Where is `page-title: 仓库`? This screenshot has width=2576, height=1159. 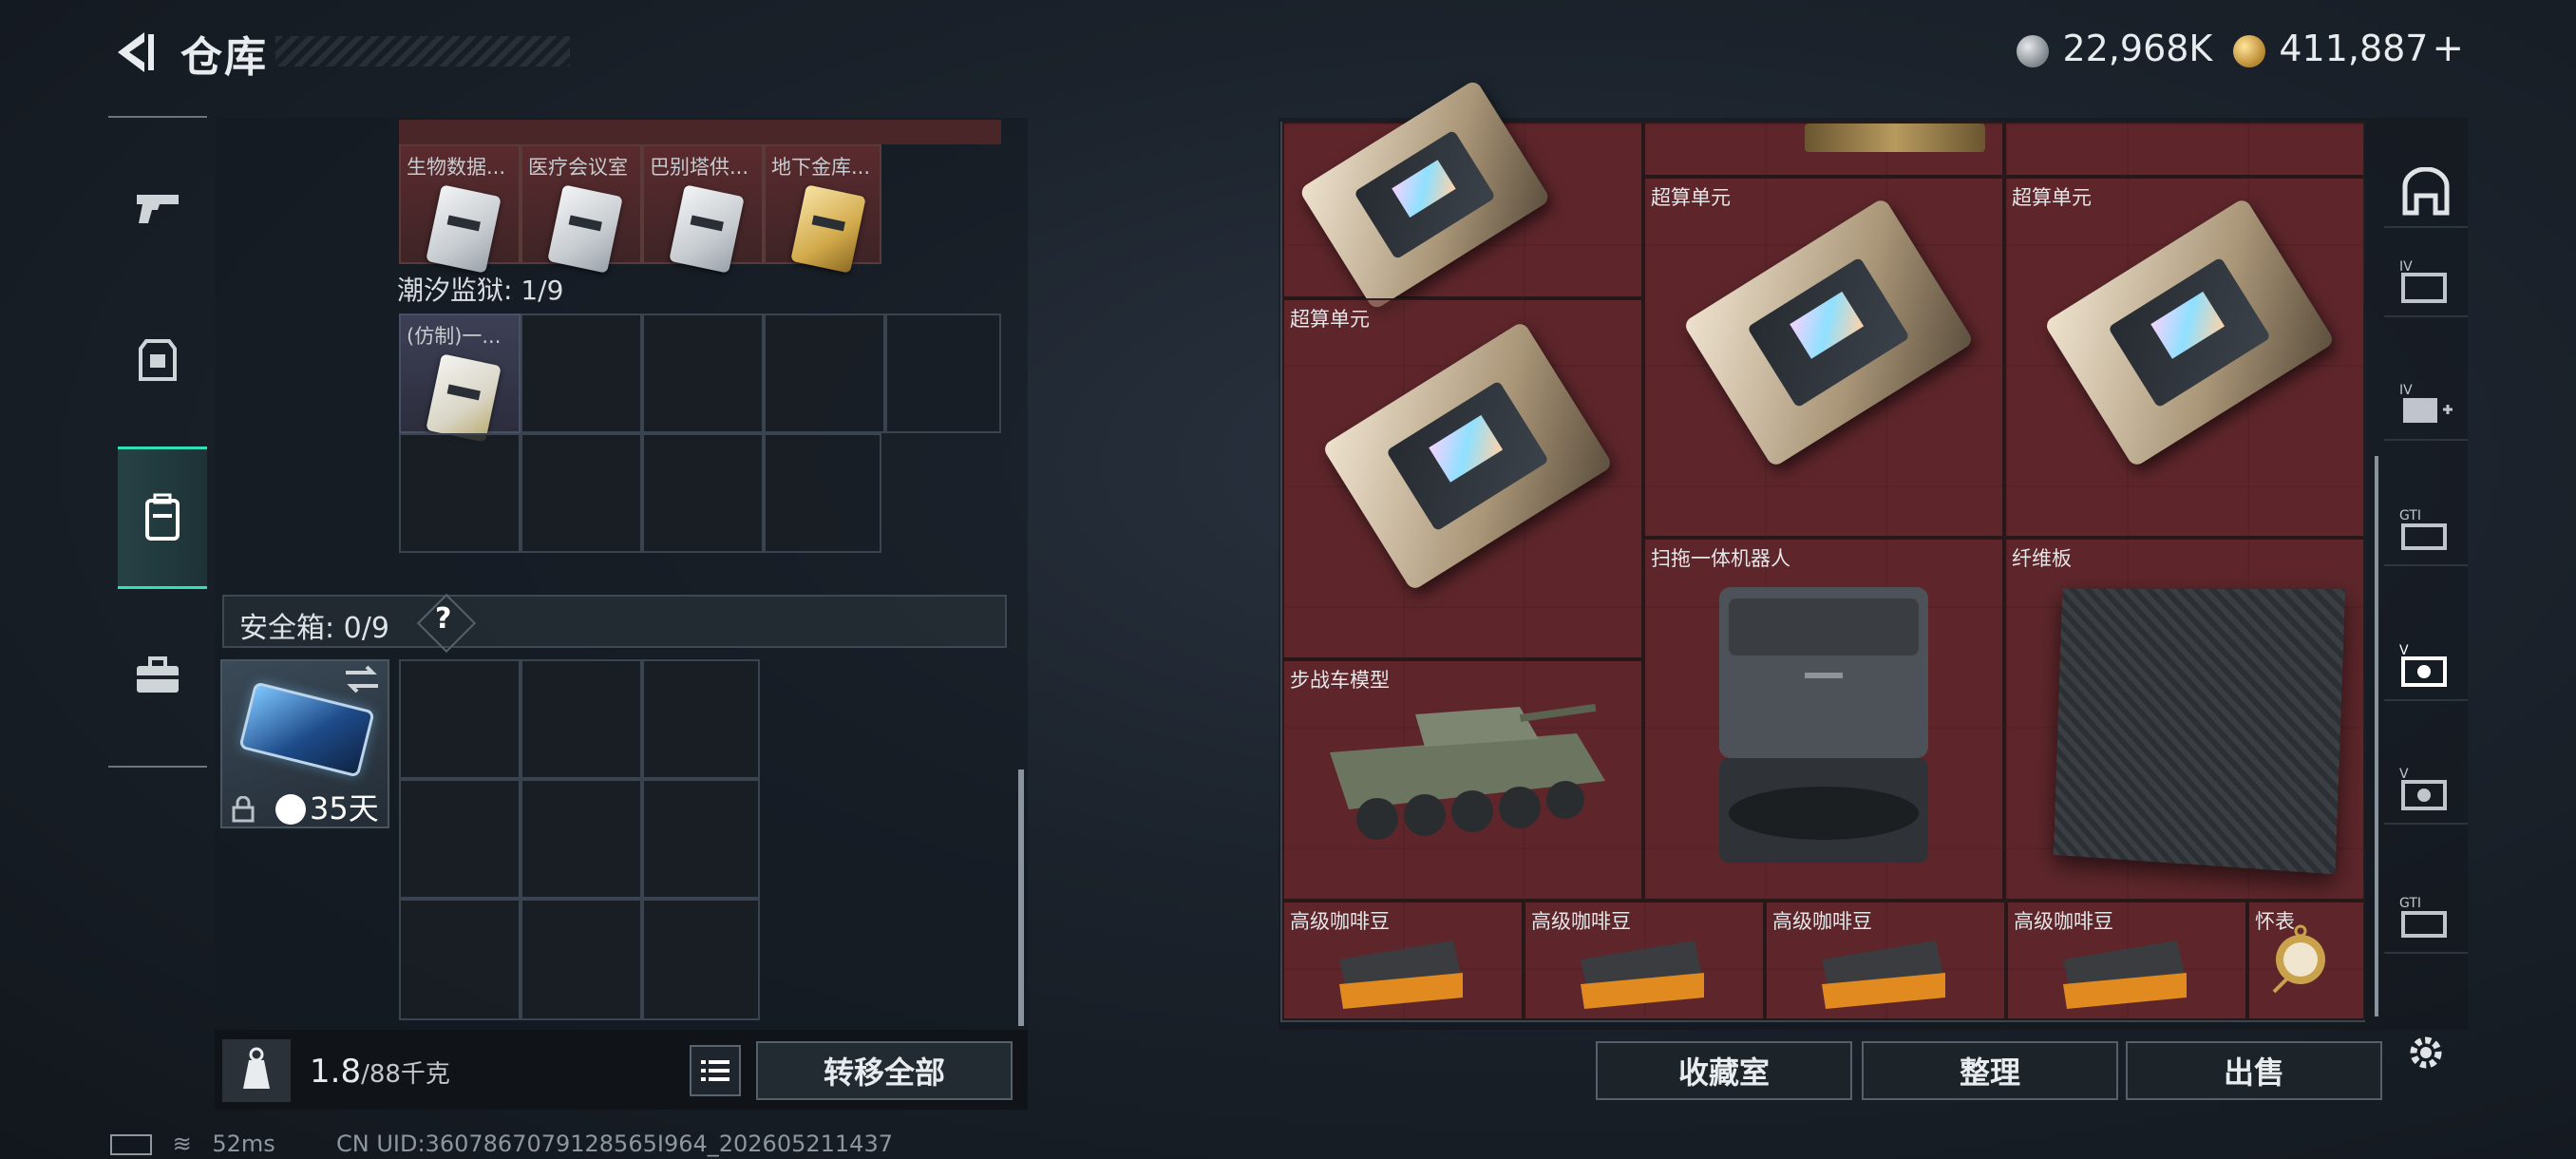 page-title: 仓库 is located at coordinates (224, 57).